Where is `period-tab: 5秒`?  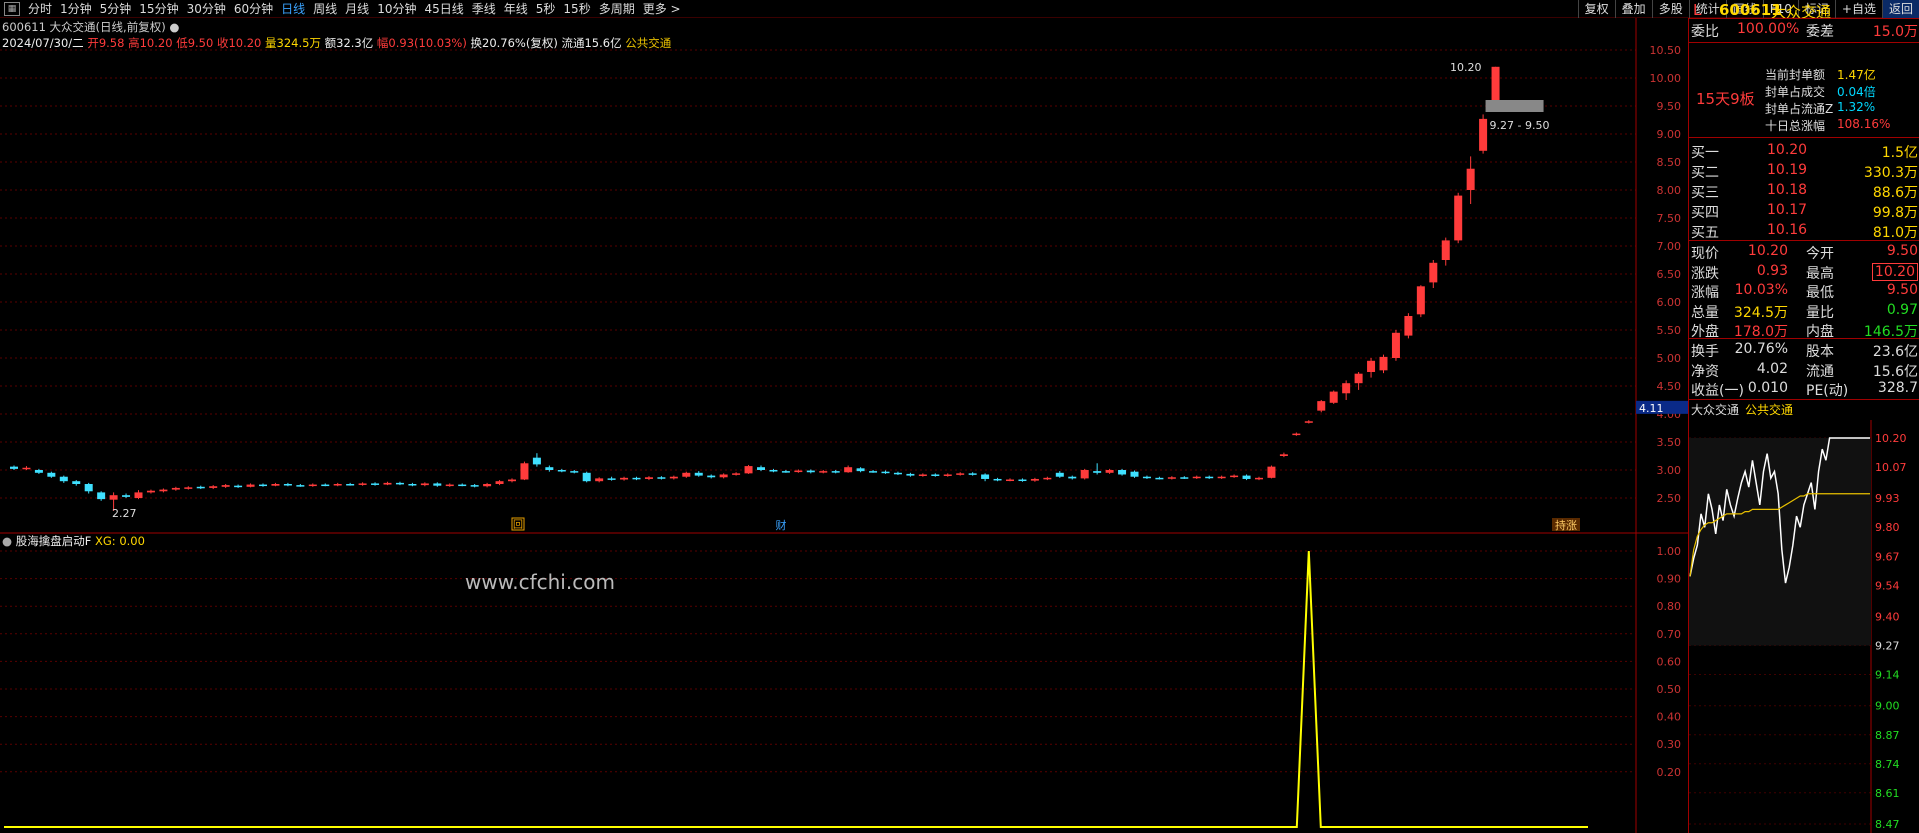
period-tab: 5秒 is located at coordinates (546, 9).